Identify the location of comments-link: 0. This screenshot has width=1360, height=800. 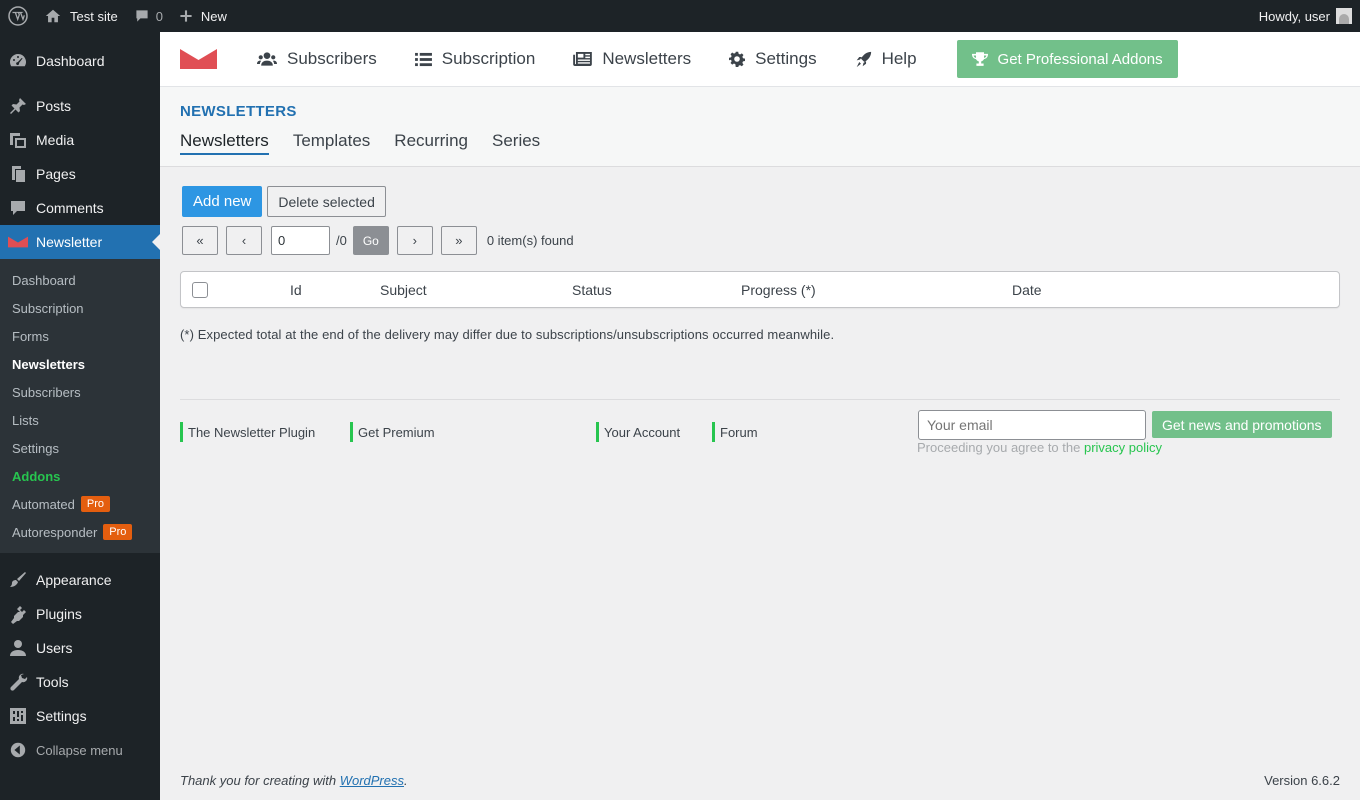
(148, 16).